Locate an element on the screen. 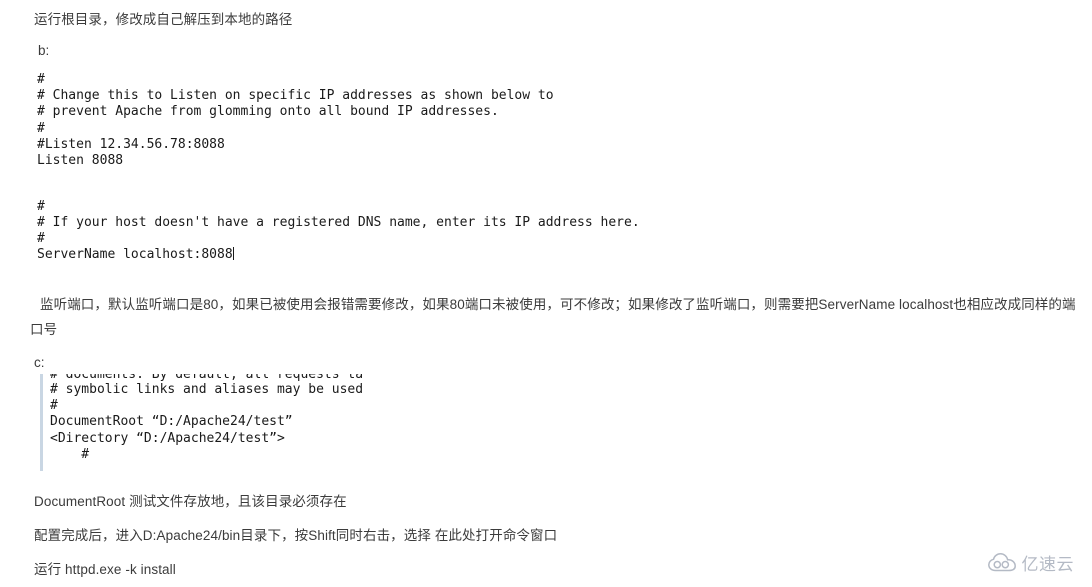 Image resolution: width=1092 pixels, height=587 pixels. watermark: 亿速云 is located at coordinates (1031, 562).